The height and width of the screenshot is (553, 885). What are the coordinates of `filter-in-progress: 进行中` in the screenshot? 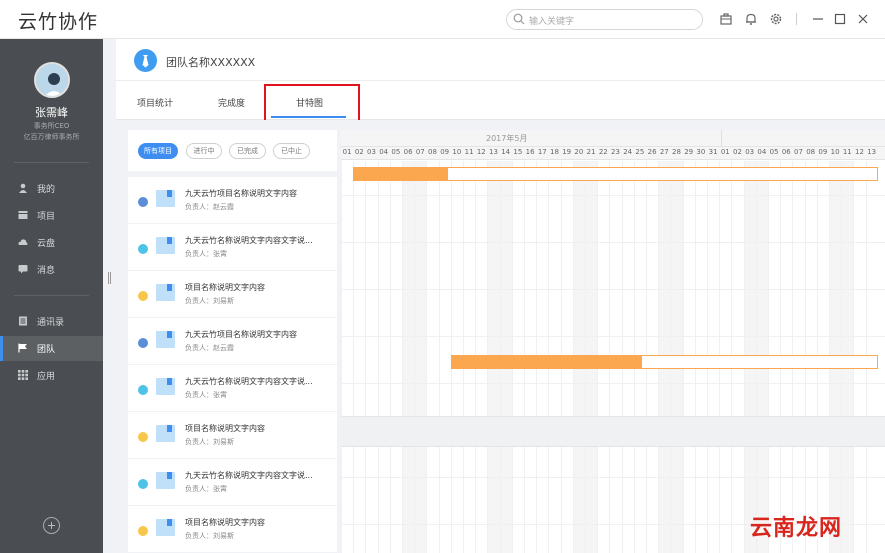 It's located at (204, 151).